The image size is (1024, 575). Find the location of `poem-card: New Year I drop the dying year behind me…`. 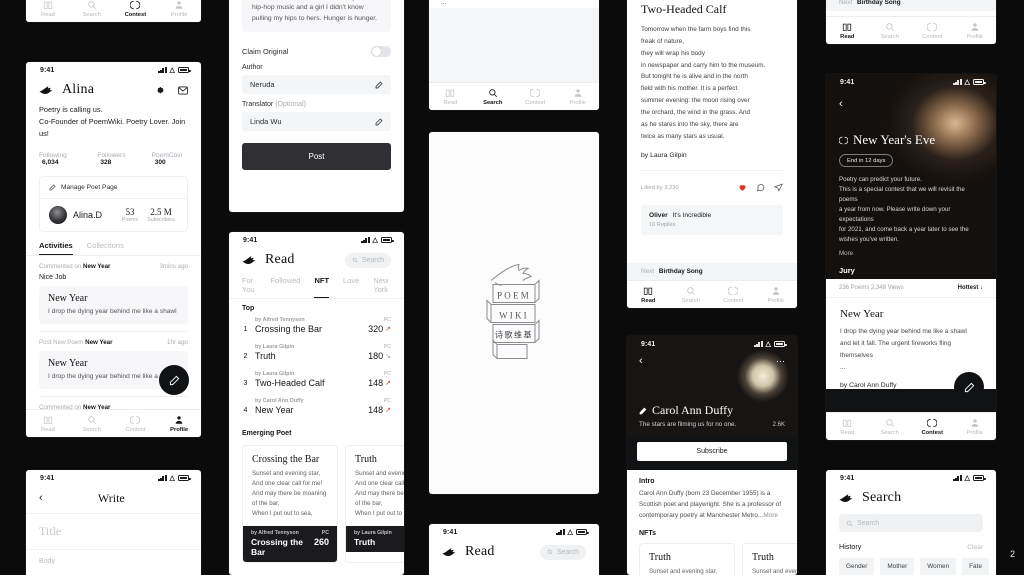

poem-card: New Year I drop the dying year behind me… is located at coordinates (113, 304).